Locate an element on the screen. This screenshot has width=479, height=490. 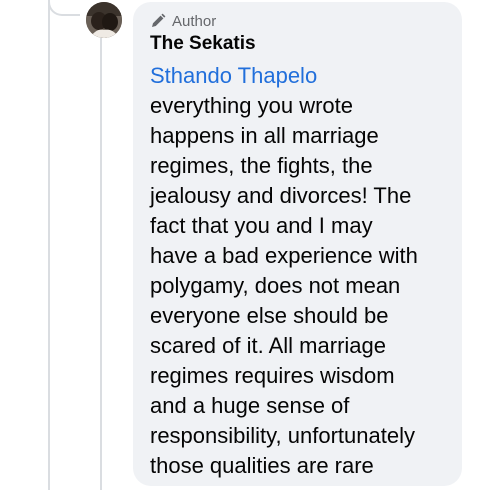
comment-line: regimes, the fights, the is located at coordinates (261, 165).